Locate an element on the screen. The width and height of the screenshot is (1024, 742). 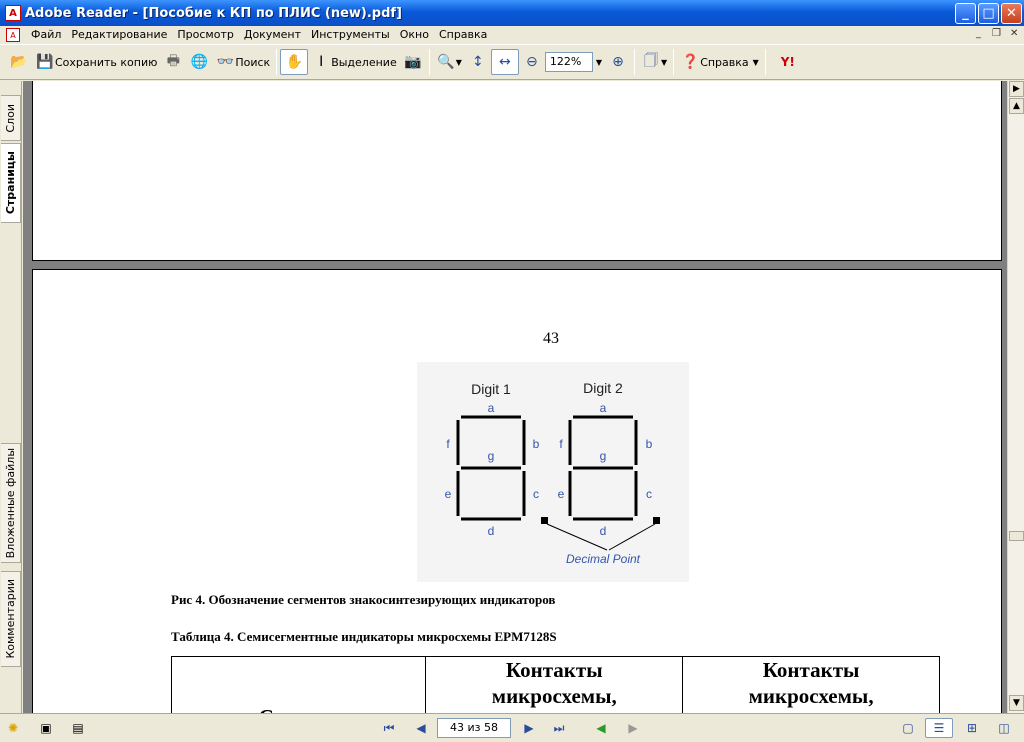
scroll-thumb is located at coordinates (1016, 536).